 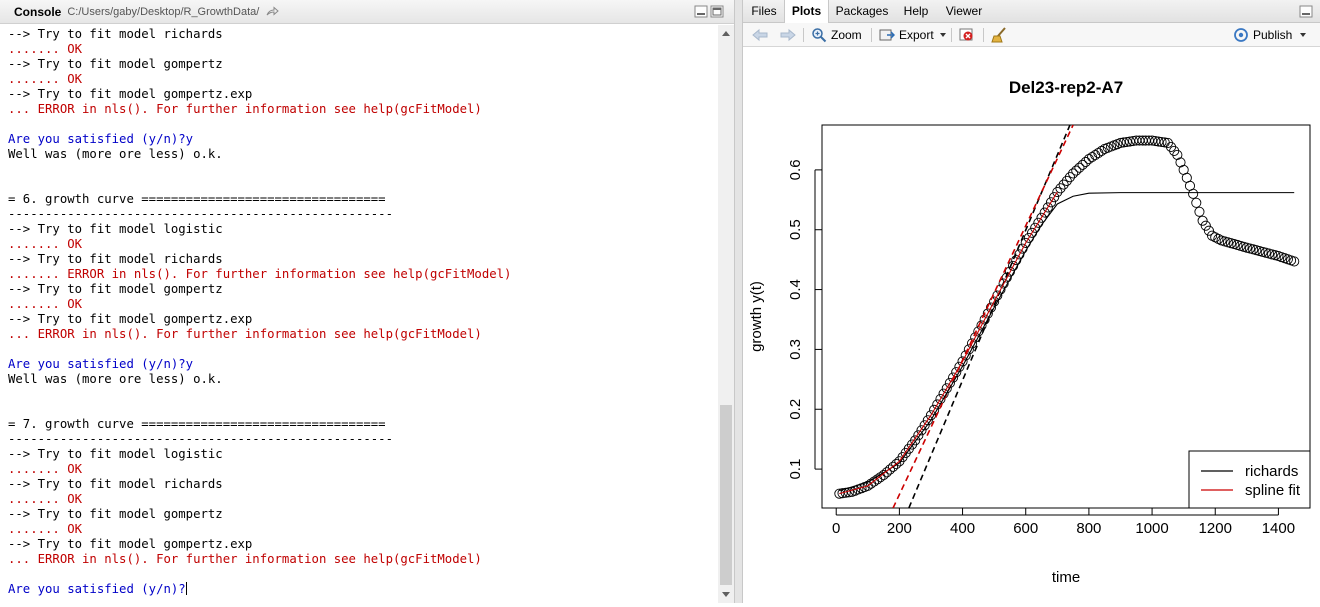 What do you see at coordinates (806, 11) in the screenshot?
I see `tab-plots: Plots` at bounding box center [806, 11].